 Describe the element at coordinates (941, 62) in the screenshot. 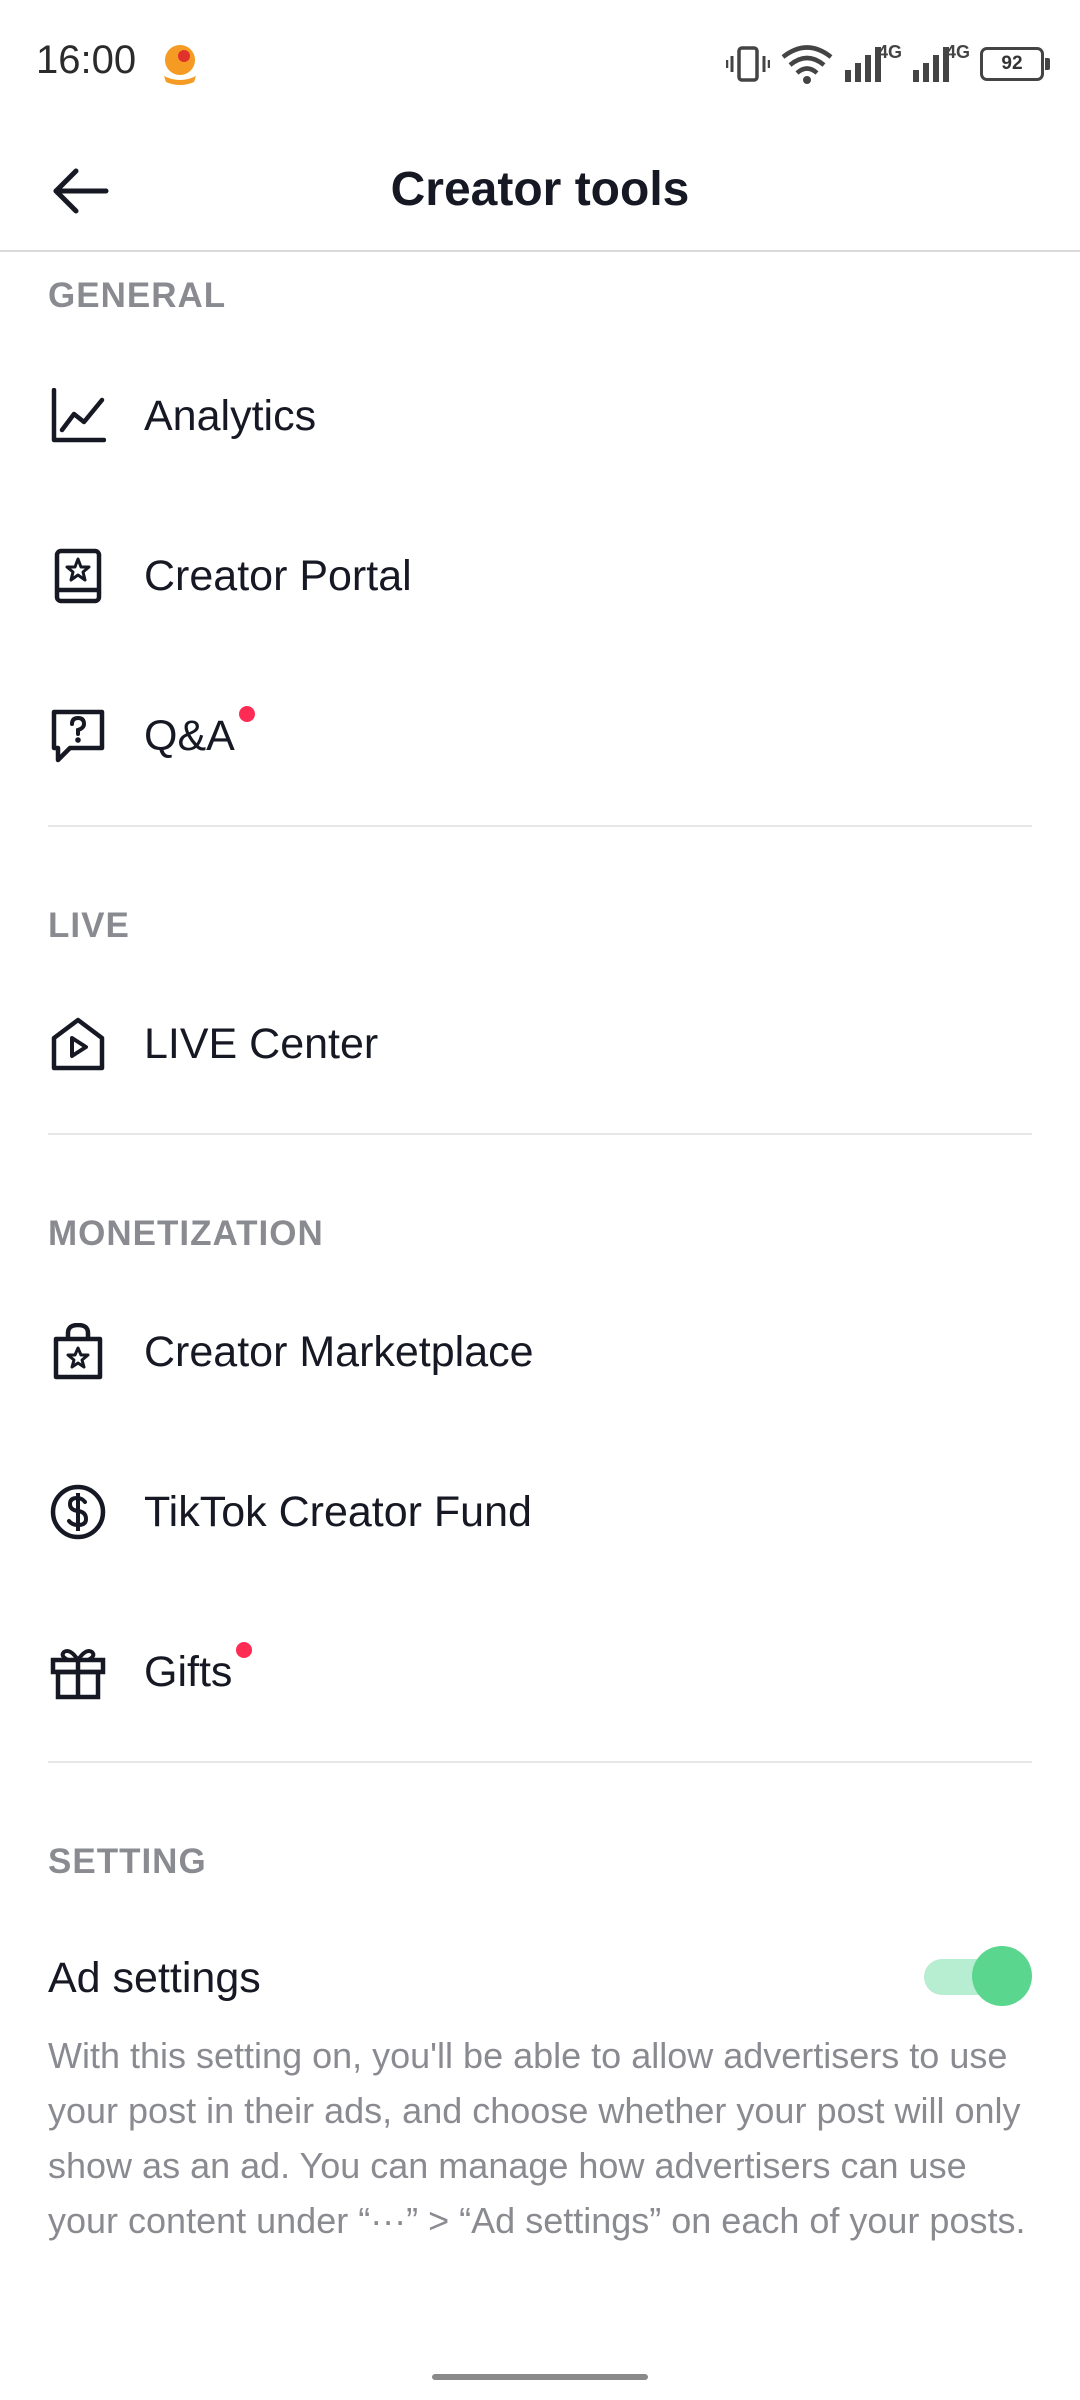

I see `signal-icon-2: 4G` at that location.